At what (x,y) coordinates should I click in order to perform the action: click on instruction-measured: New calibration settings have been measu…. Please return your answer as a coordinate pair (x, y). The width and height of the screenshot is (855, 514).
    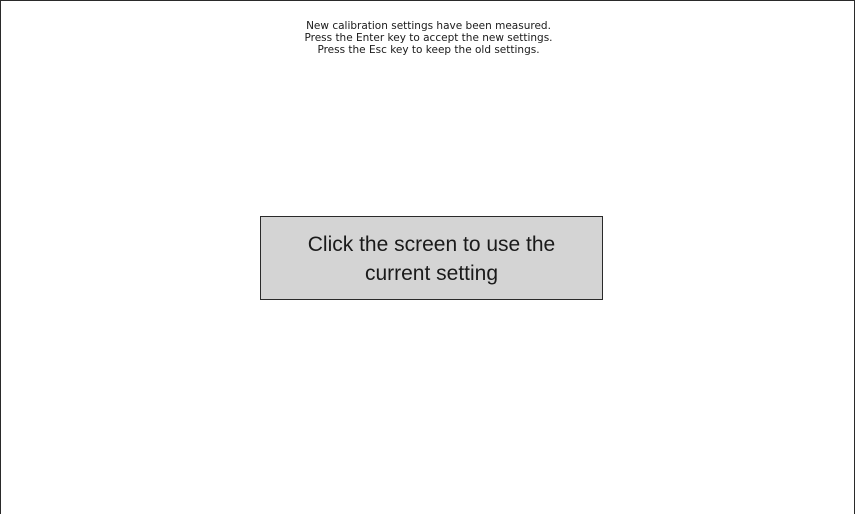
    Looking at the image, I should click on (428, 26).